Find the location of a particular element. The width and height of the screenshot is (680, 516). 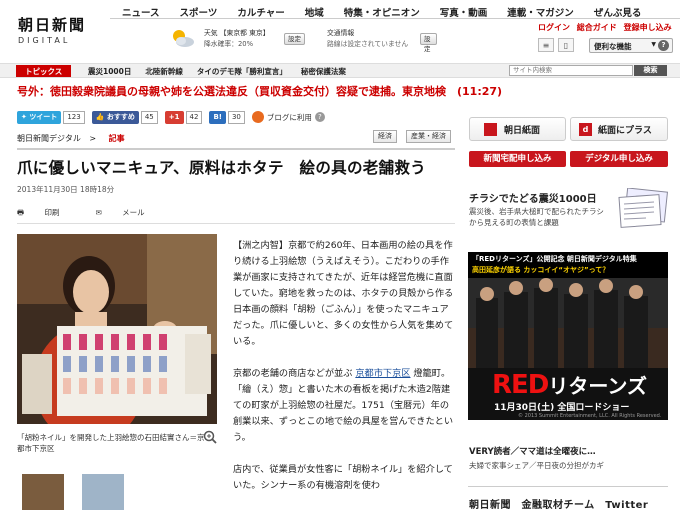

nav-item-sports: スポーツ is located at coordinates (199, 12).